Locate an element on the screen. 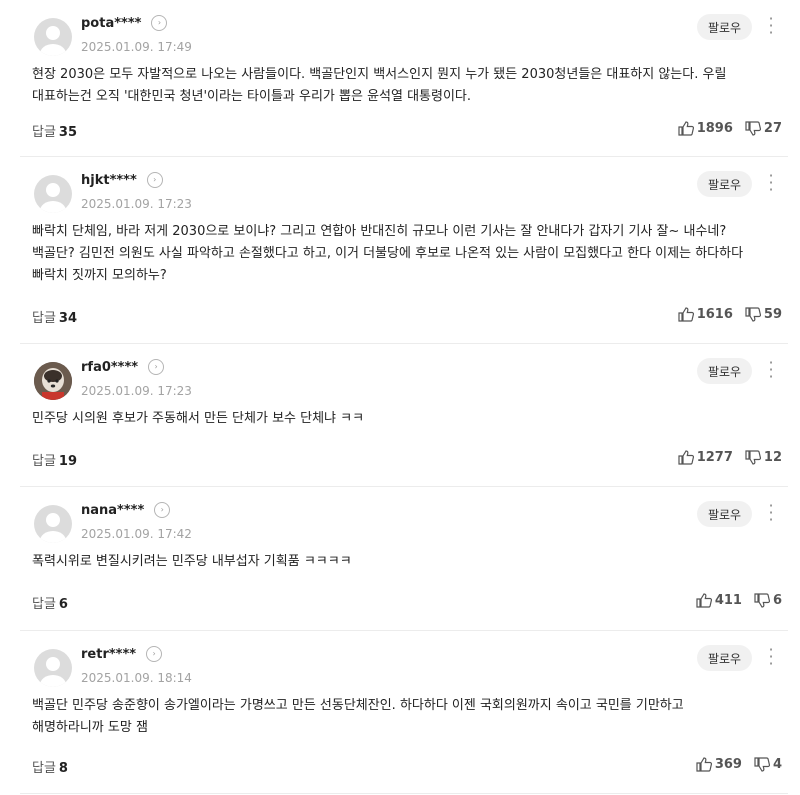  comment-author: rfa0**** › is located at coordinates (123, 367).